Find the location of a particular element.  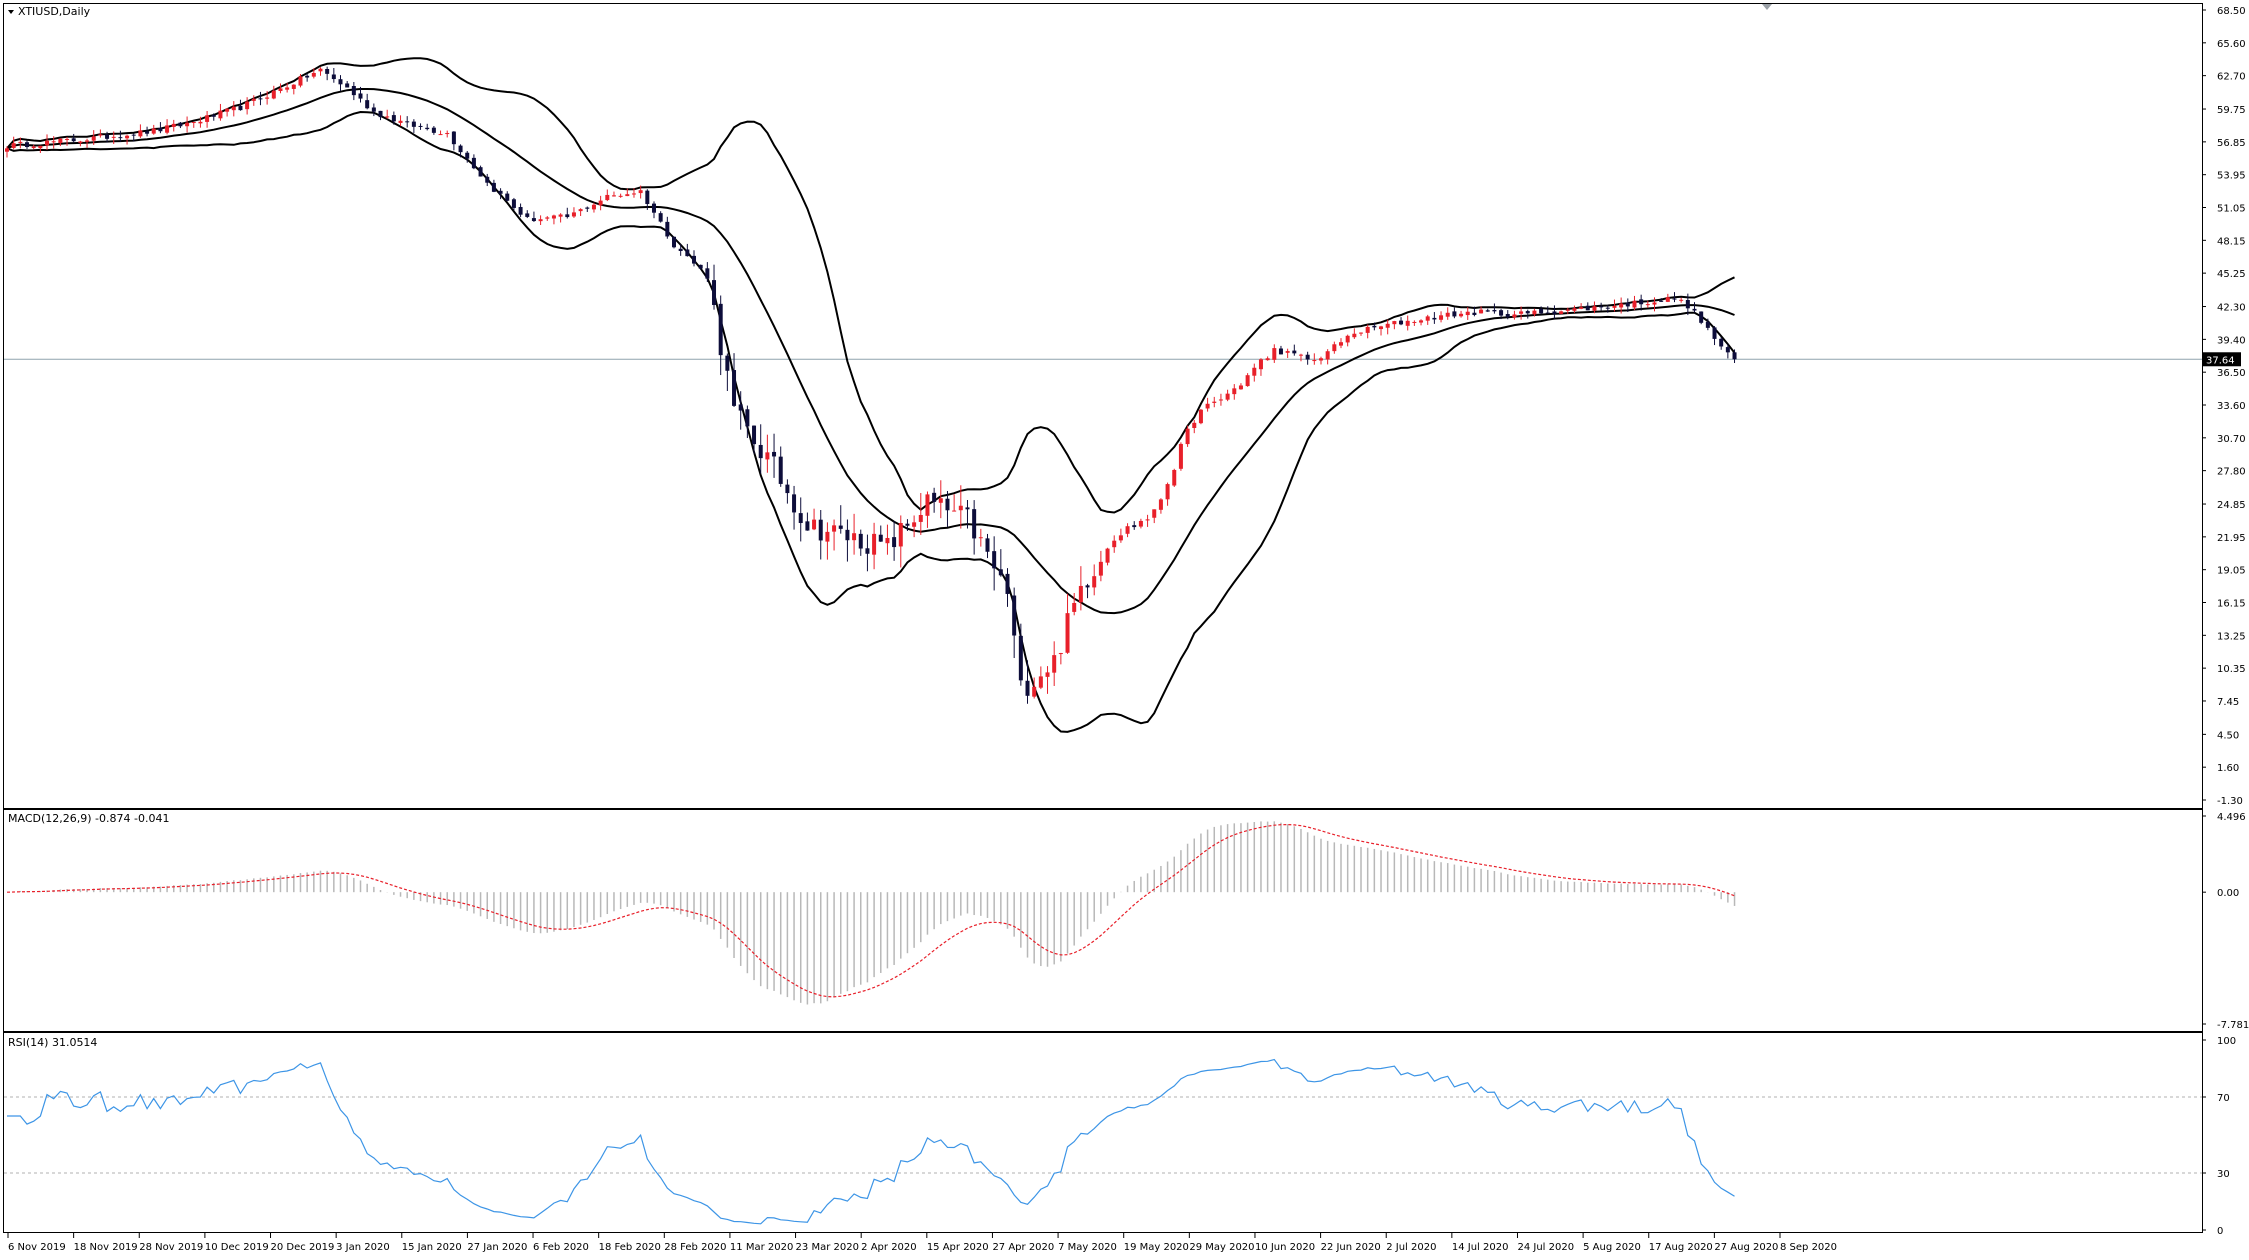

price-tick-label: 33.60 is located at coordinates (2231, 406).